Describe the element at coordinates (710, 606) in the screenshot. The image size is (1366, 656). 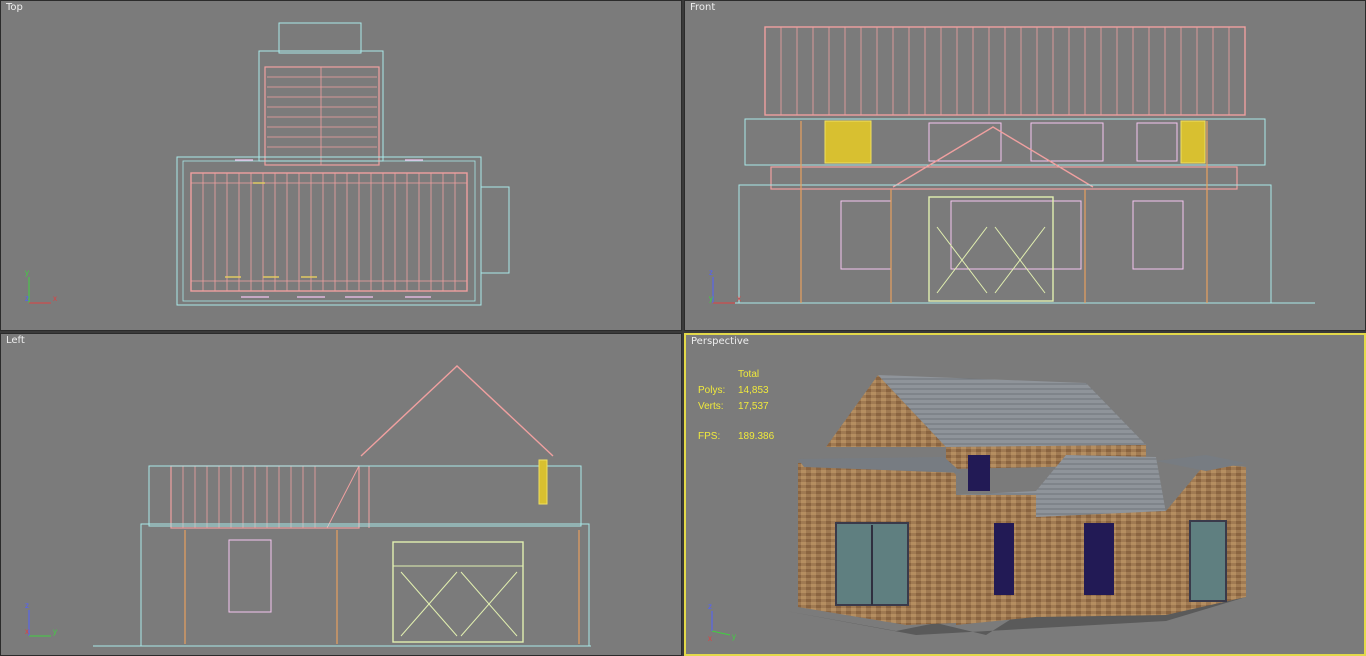
I see `axis-label-perspective-1: z` at that location.